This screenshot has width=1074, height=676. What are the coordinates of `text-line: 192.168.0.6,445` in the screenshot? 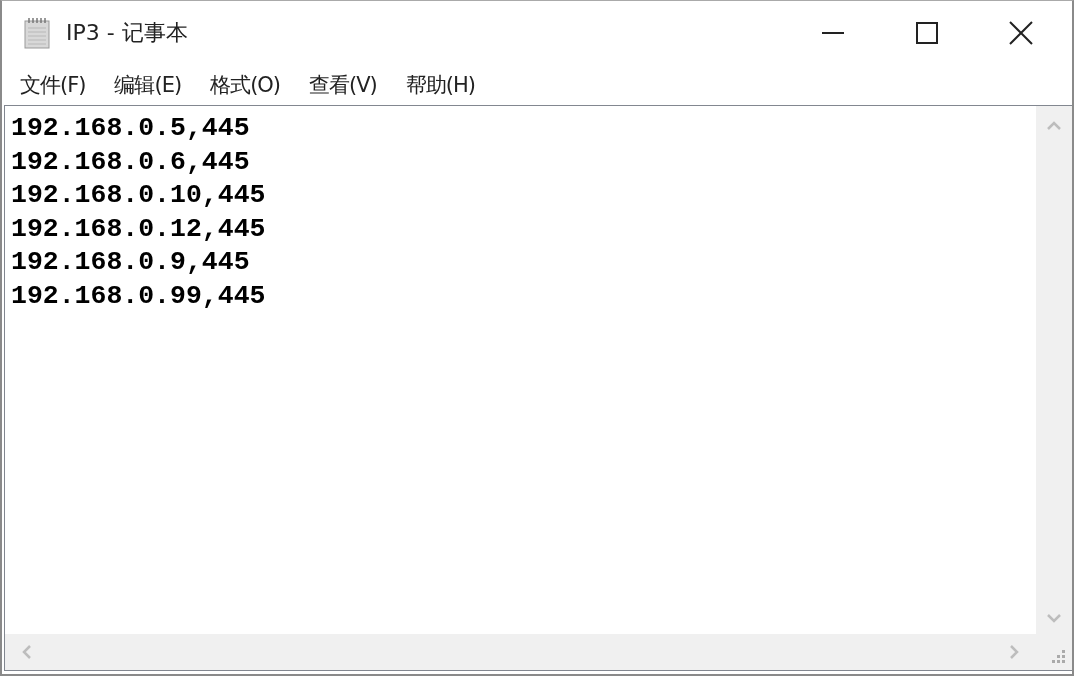 It's located at (130, 162).